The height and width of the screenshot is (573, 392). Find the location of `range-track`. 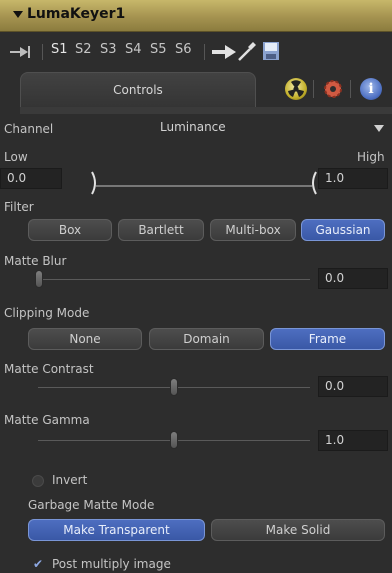

range-track is located at coordinates (204, 186).